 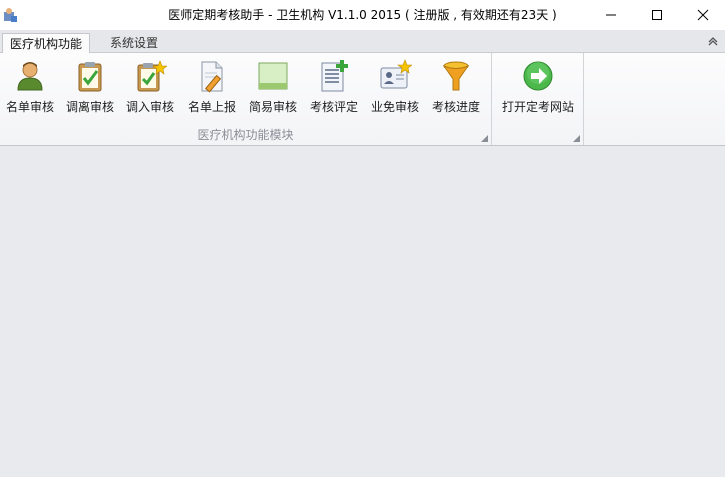 What do you see at coordinates (394, 107) in the screenshot?
I see `exemption-review-label: 业免审核` at bounding box center [394, 107].